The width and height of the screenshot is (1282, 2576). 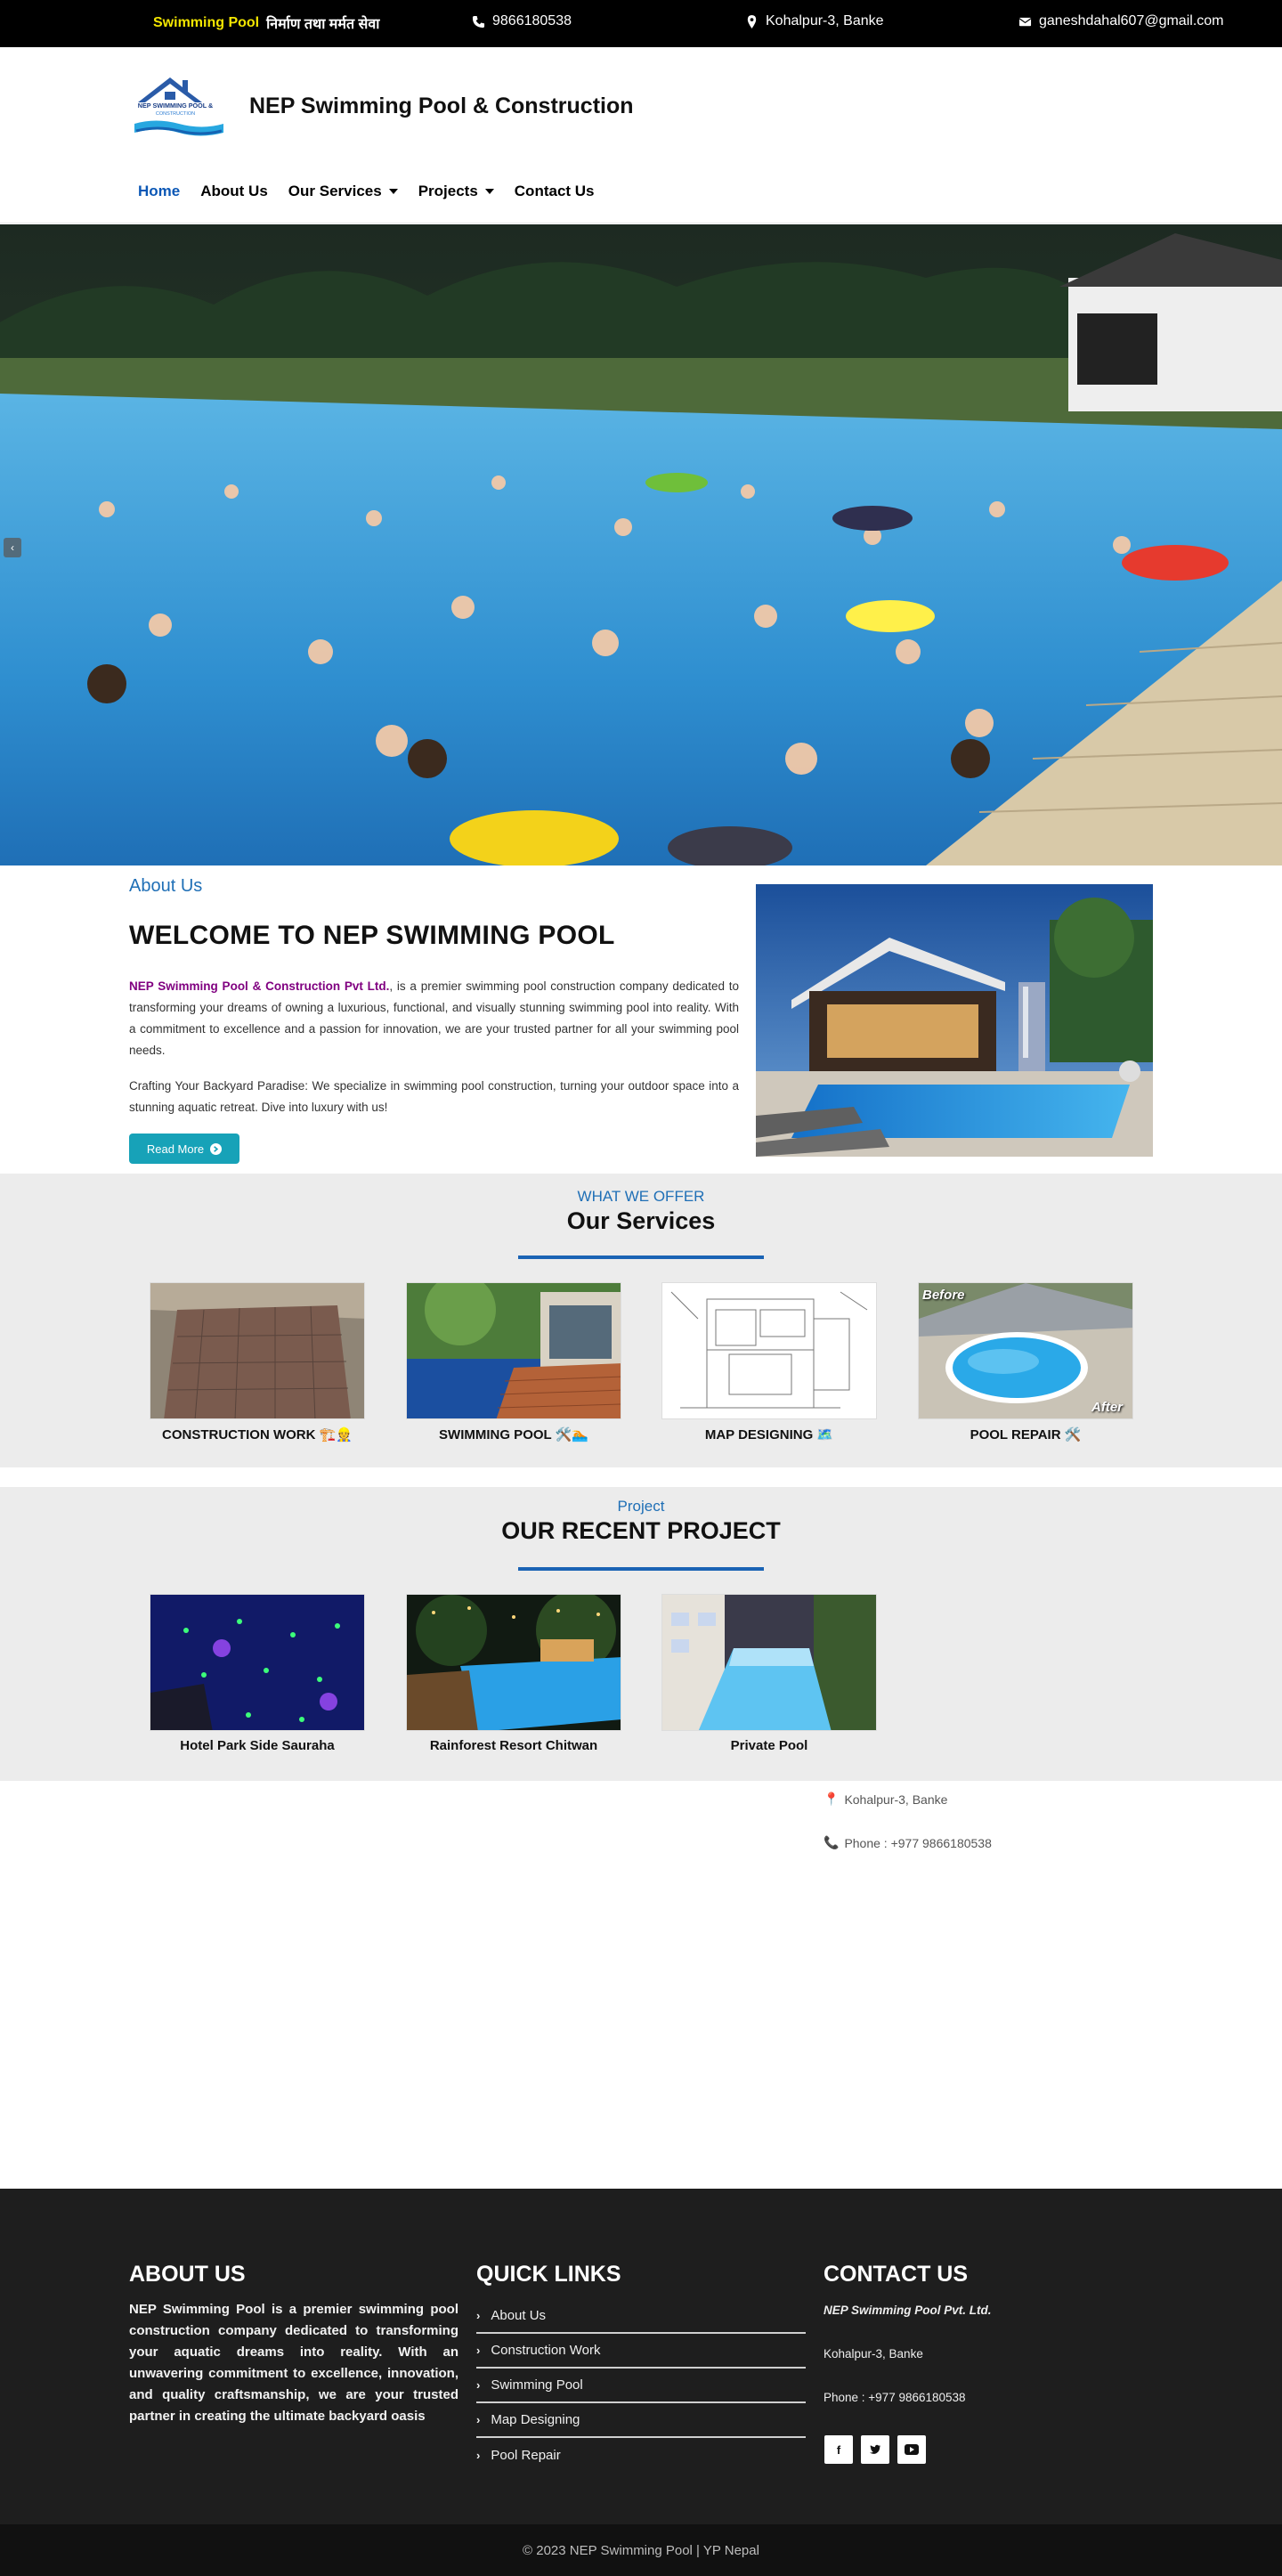 What do you see at coordinates (257, 1434) in the screenshot?
I see `service-caption: CONSTRUCTION WORK 🏗️👷` at bounding box center [257, 1434].